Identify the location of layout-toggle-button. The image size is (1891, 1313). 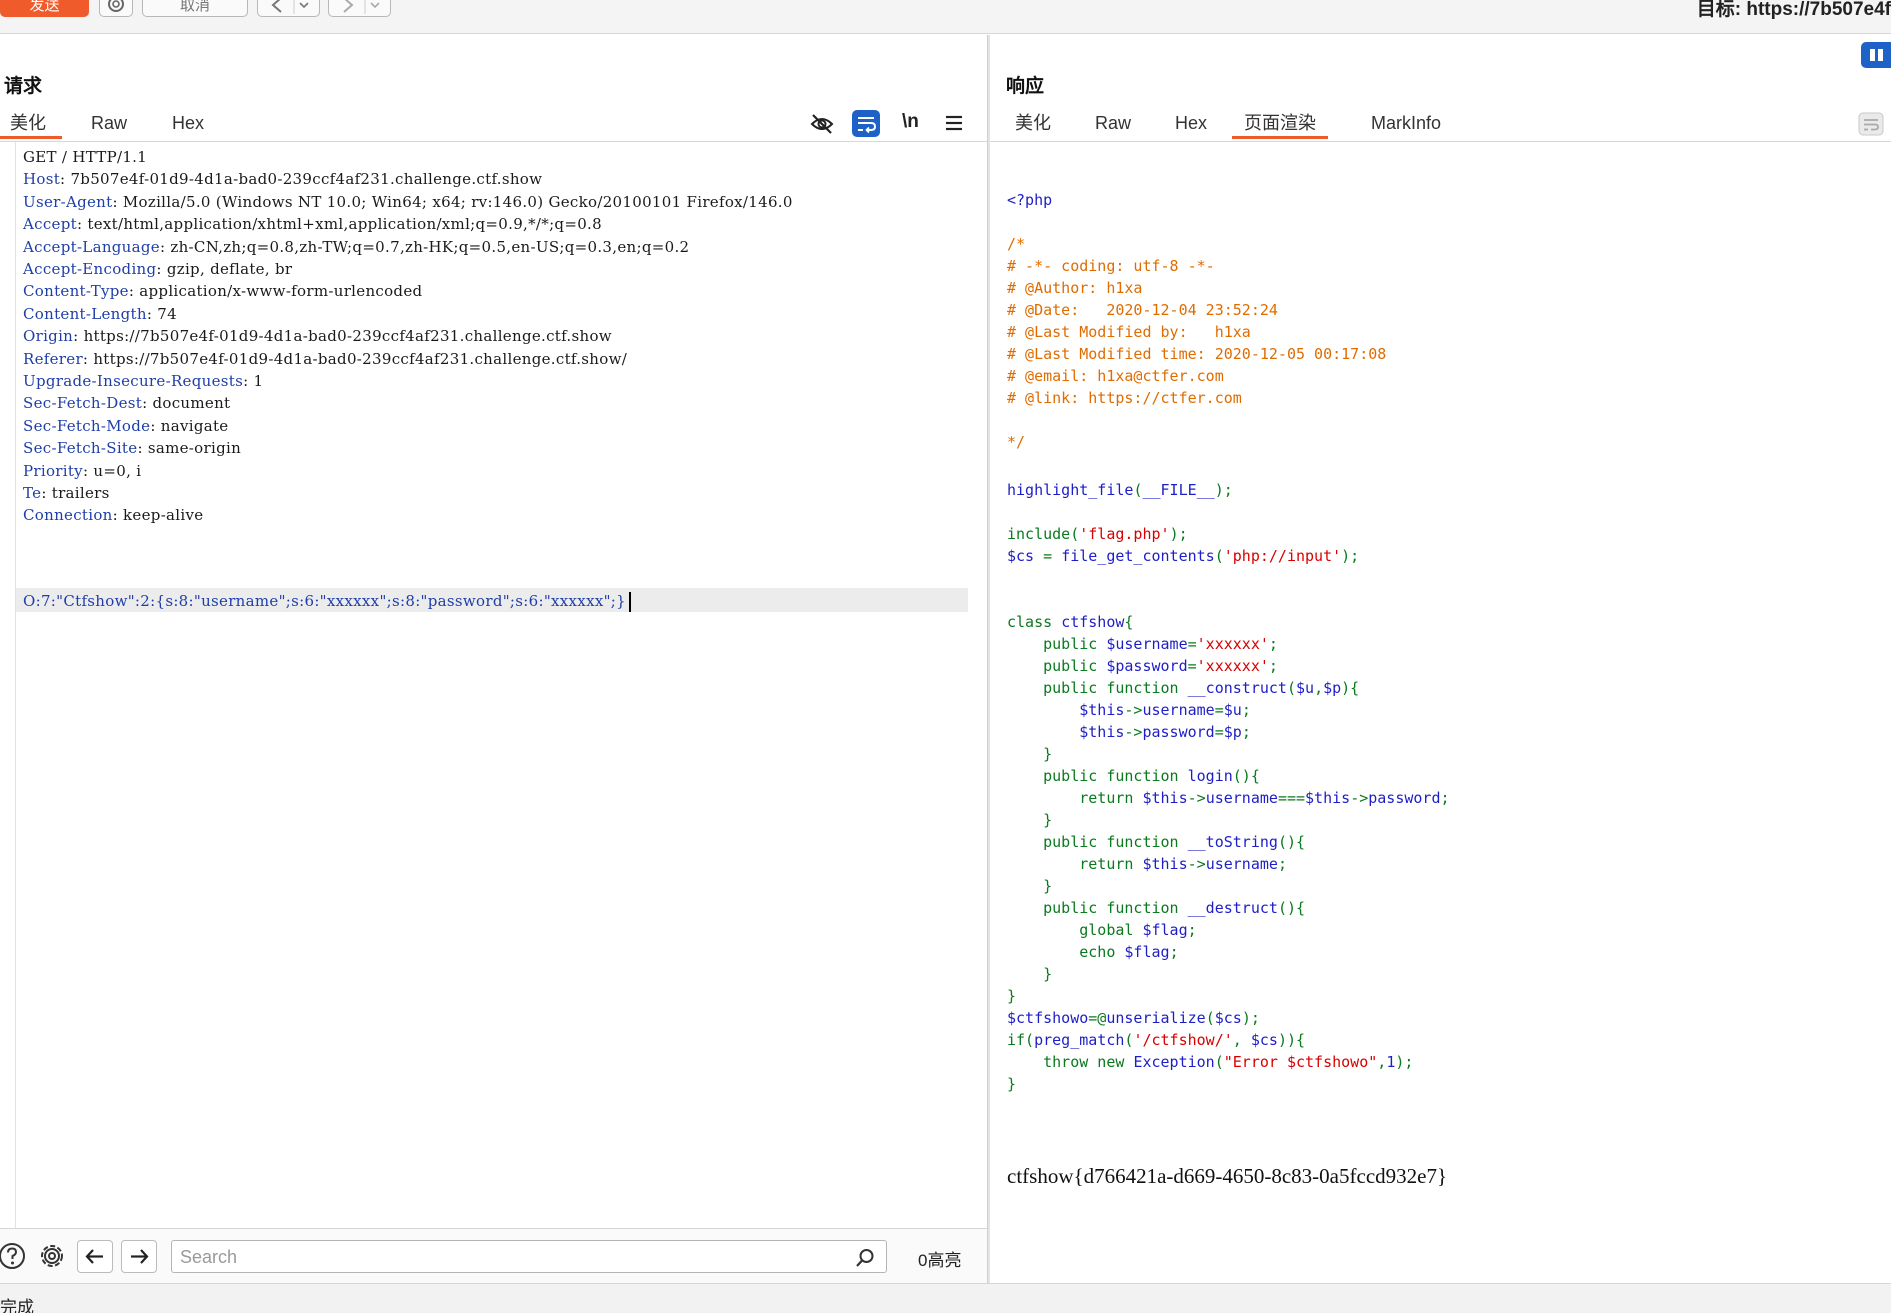
(1876, 55).